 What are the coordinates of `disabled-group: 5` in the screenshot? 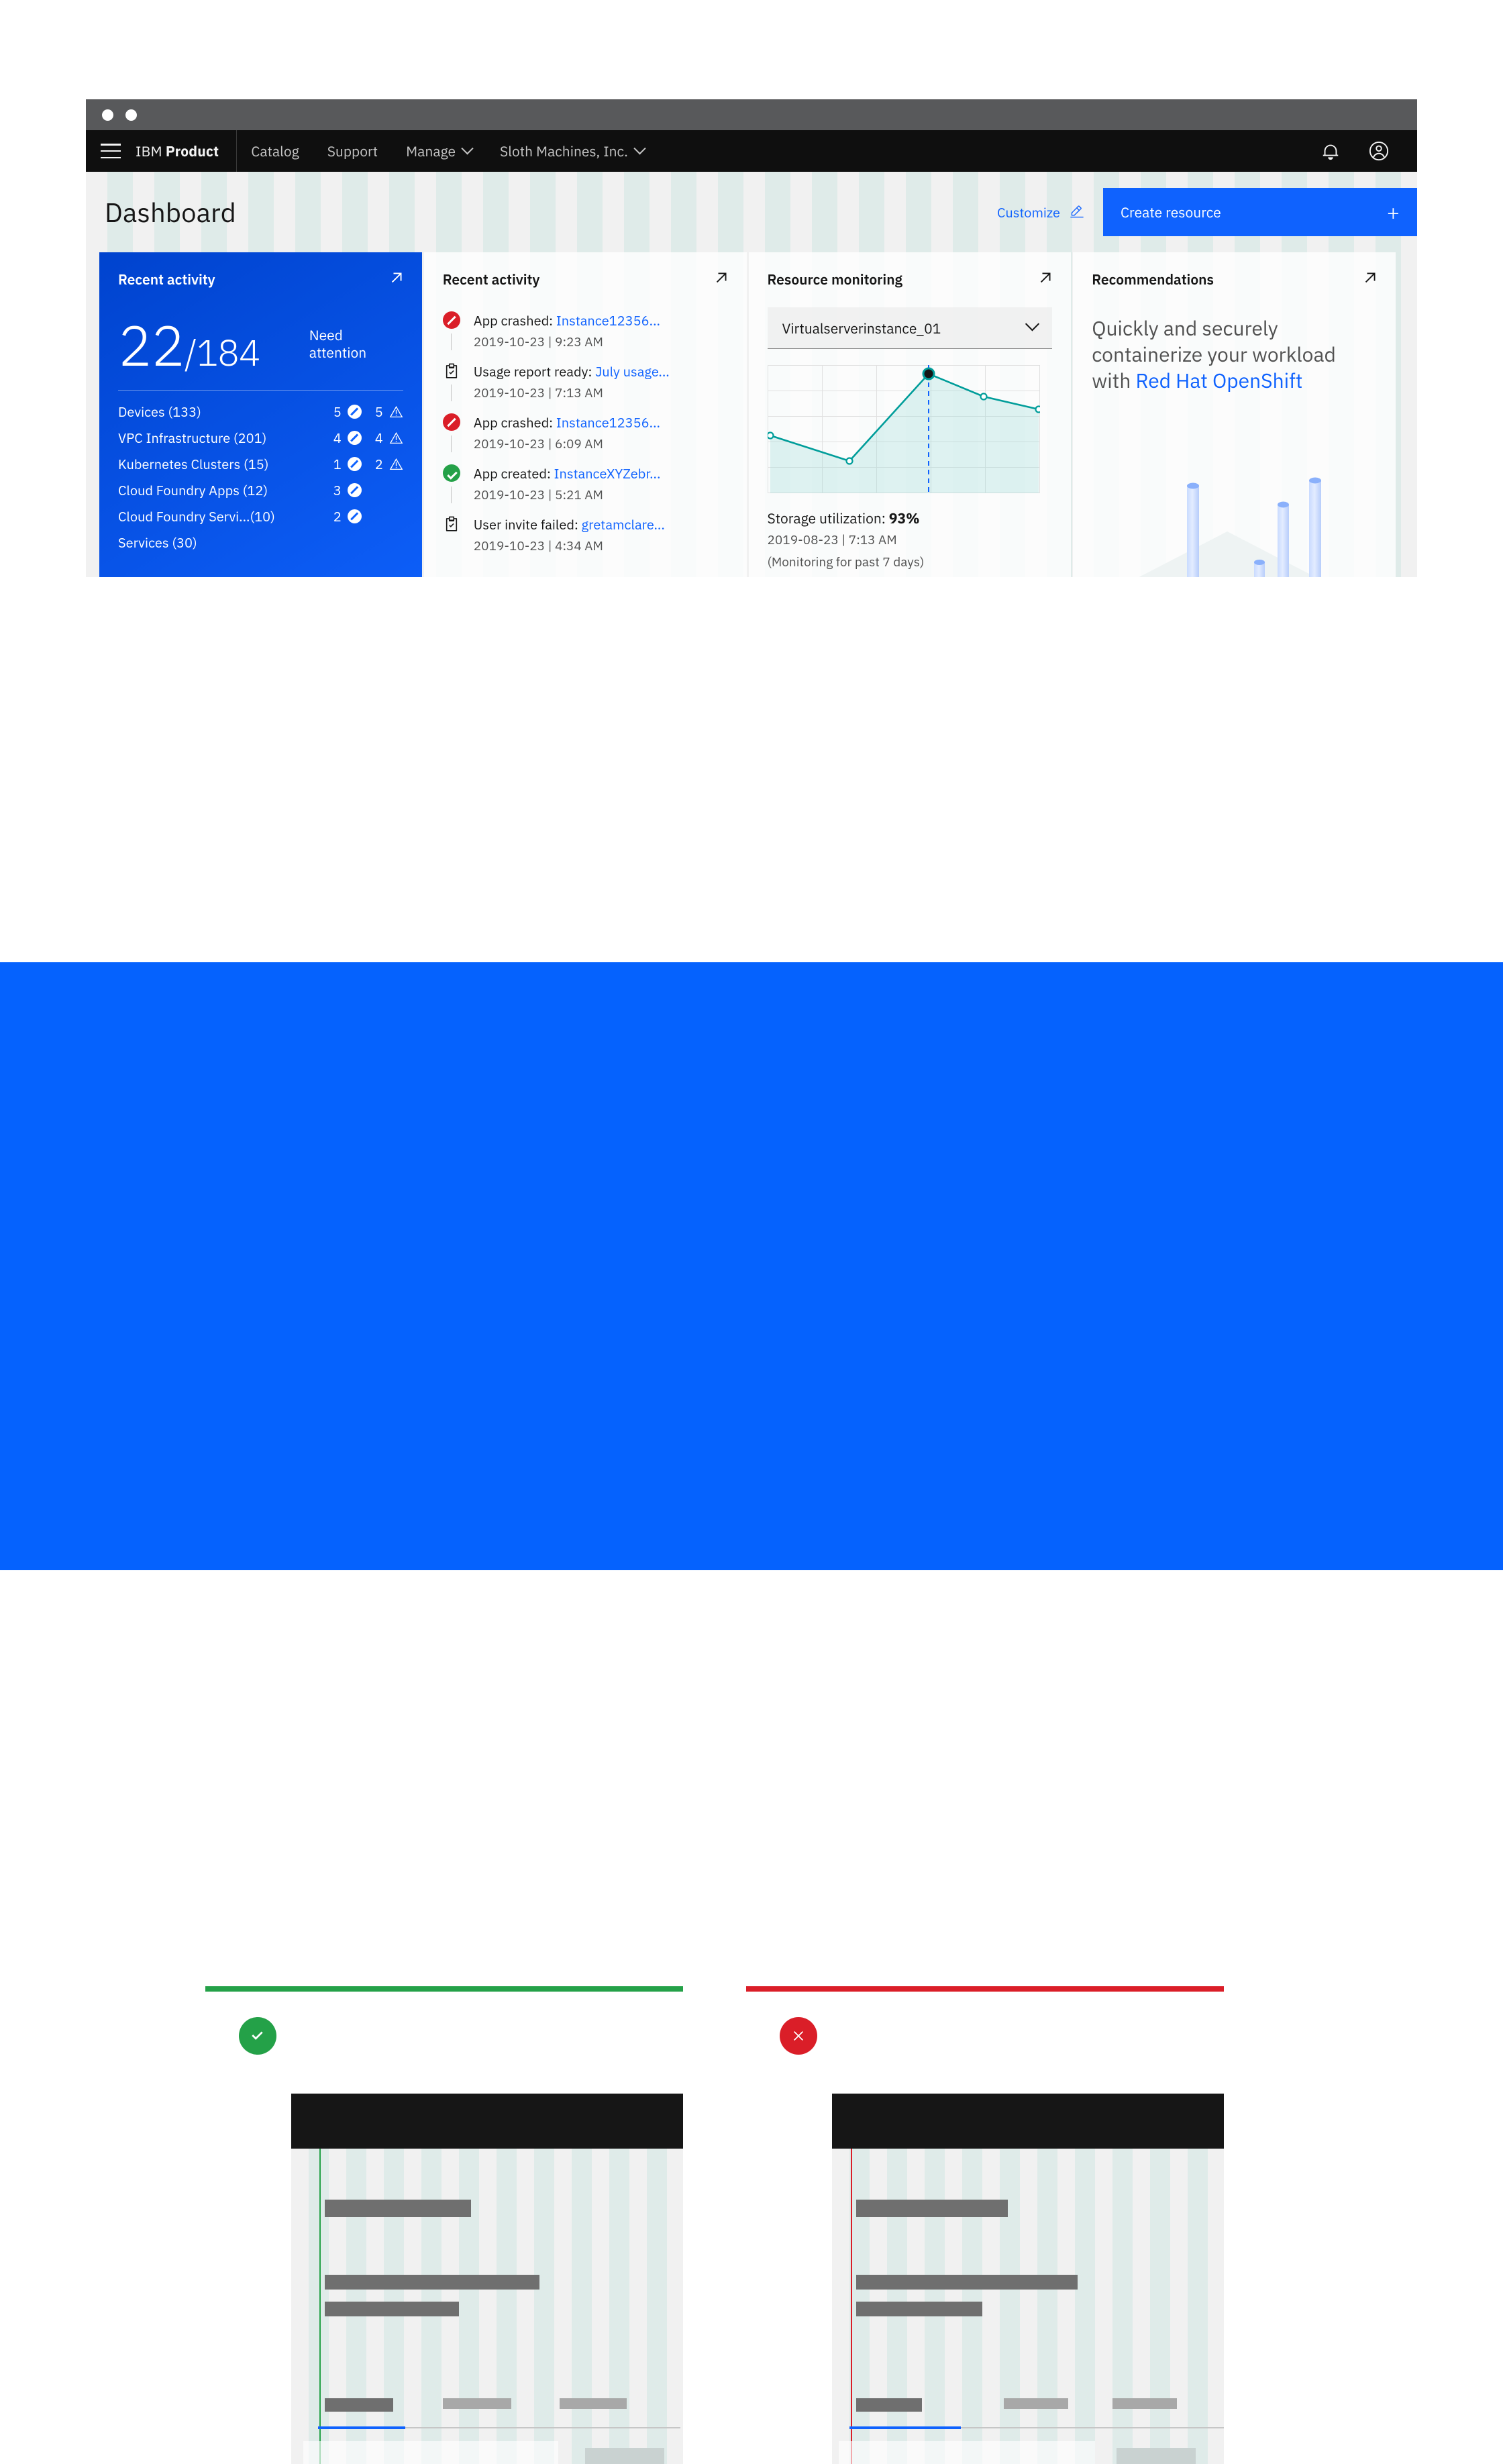 It's located at (343, 412).